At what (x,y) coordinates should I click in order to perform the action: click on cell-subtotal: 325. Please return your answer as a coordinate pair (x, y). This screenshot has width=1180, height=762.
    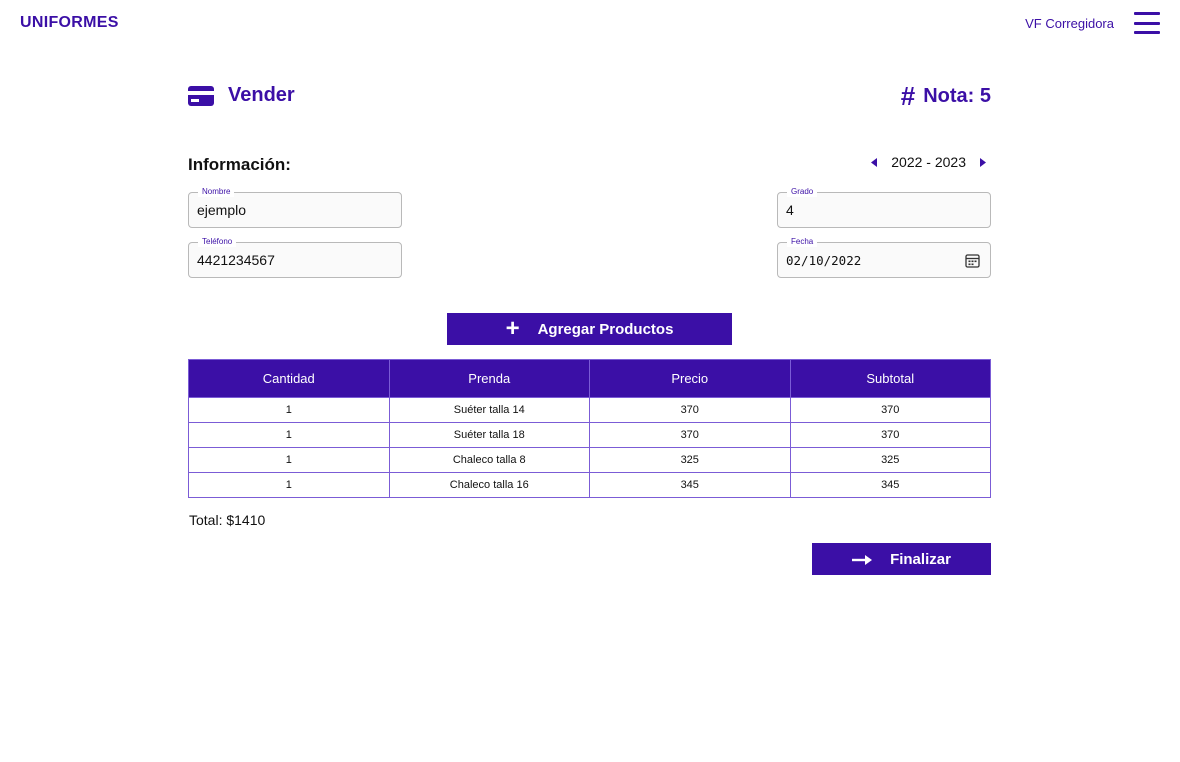
    Looking at the image, I should click on (890, 460).